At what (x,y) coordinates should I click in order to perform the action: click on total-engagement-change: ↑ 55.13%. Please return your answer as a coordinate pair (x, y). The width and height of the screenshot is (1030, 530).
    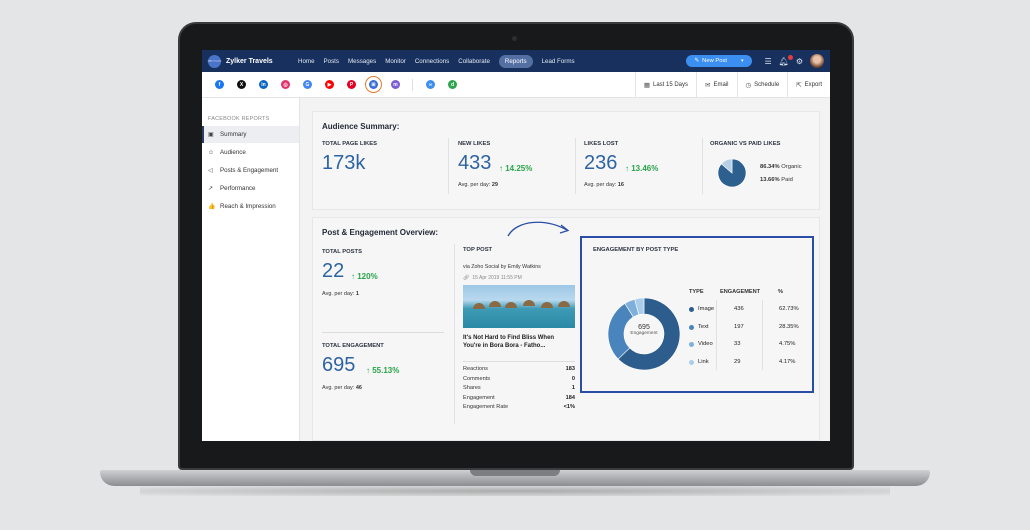
    Looking at the image, I should click on (383, 370).